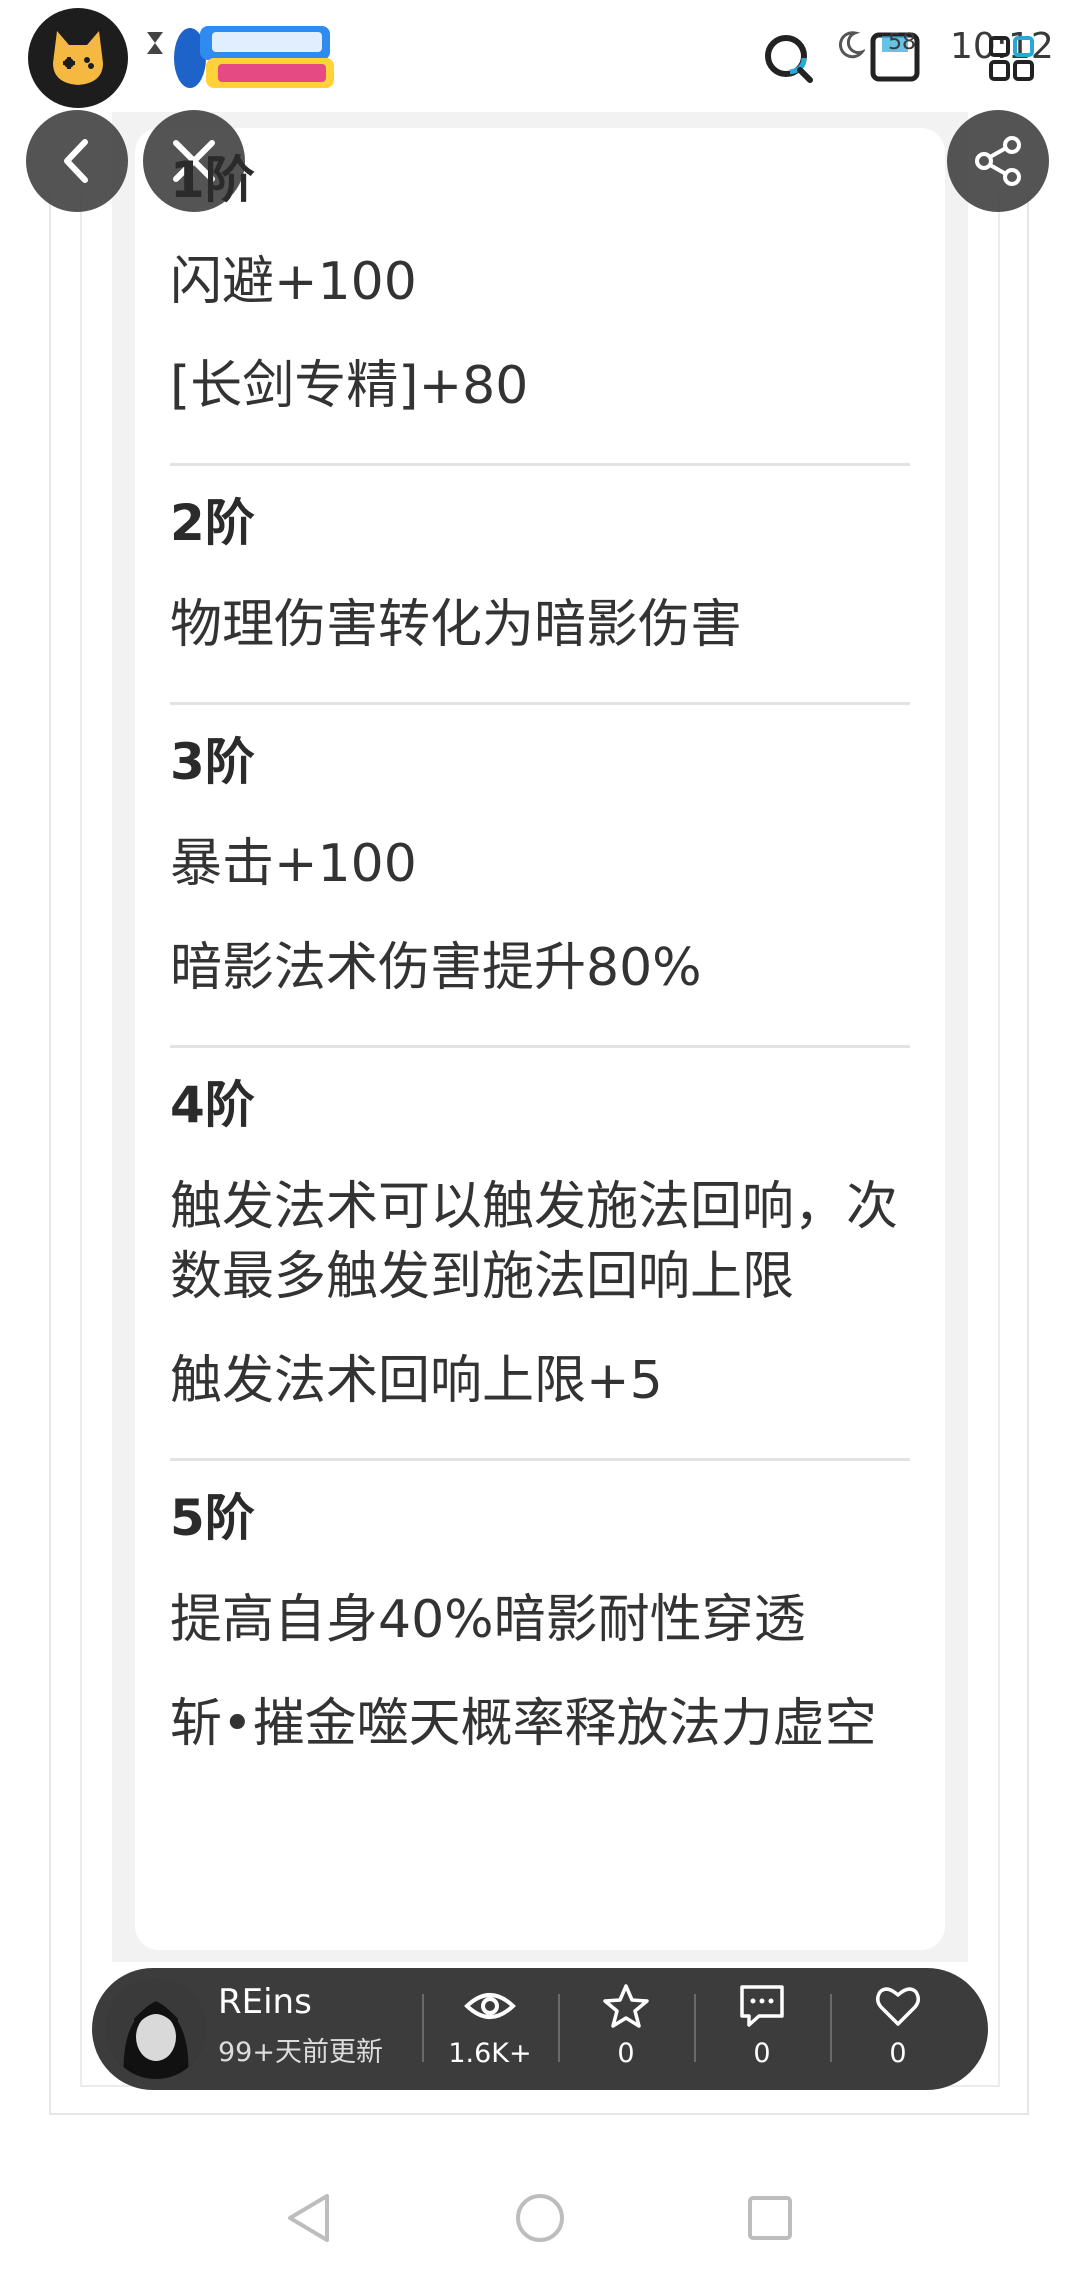 The height and width of the screenshot is (2280, 1080). Describe the element at coordinates (770, 2218) in the screenshot. I see `nav-recents-icon` at that location.